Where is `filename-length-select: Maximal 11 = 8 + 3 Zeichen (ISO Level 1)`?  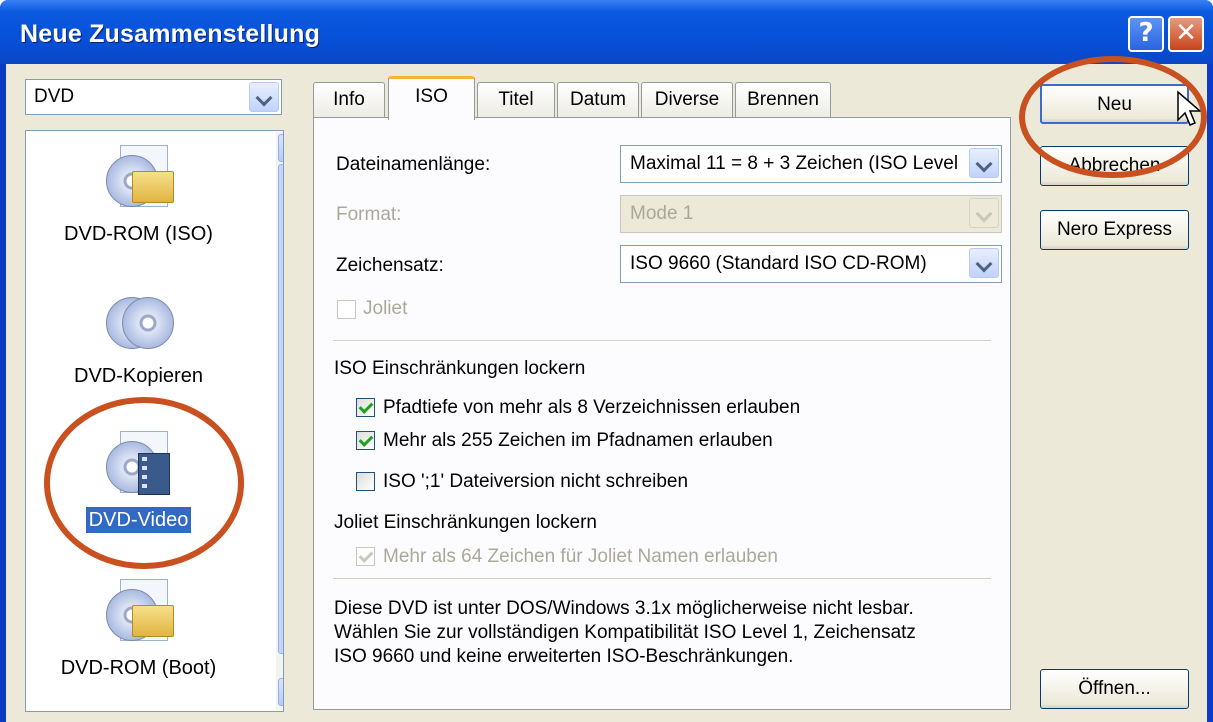
filename-length-select: Maximal 11 = 8 + 3 Zeichen (ISO Level 1) is located at coordinates (811, 164).